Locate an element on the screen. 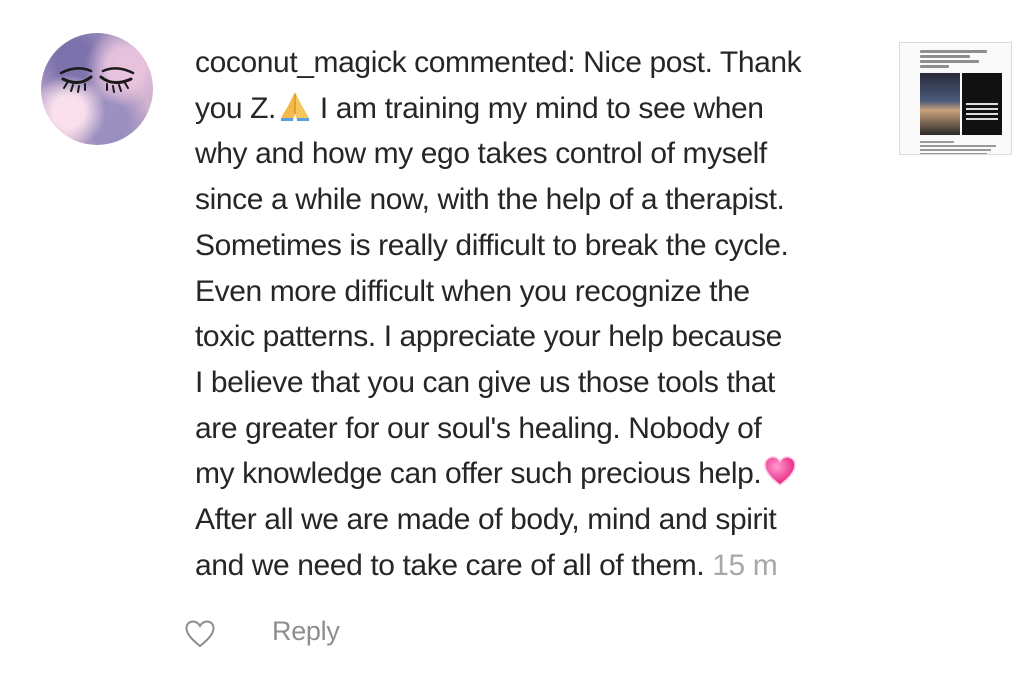 The image size is (1024, 679). comment-line-text: you Z. is located at coordinates (235, 108).